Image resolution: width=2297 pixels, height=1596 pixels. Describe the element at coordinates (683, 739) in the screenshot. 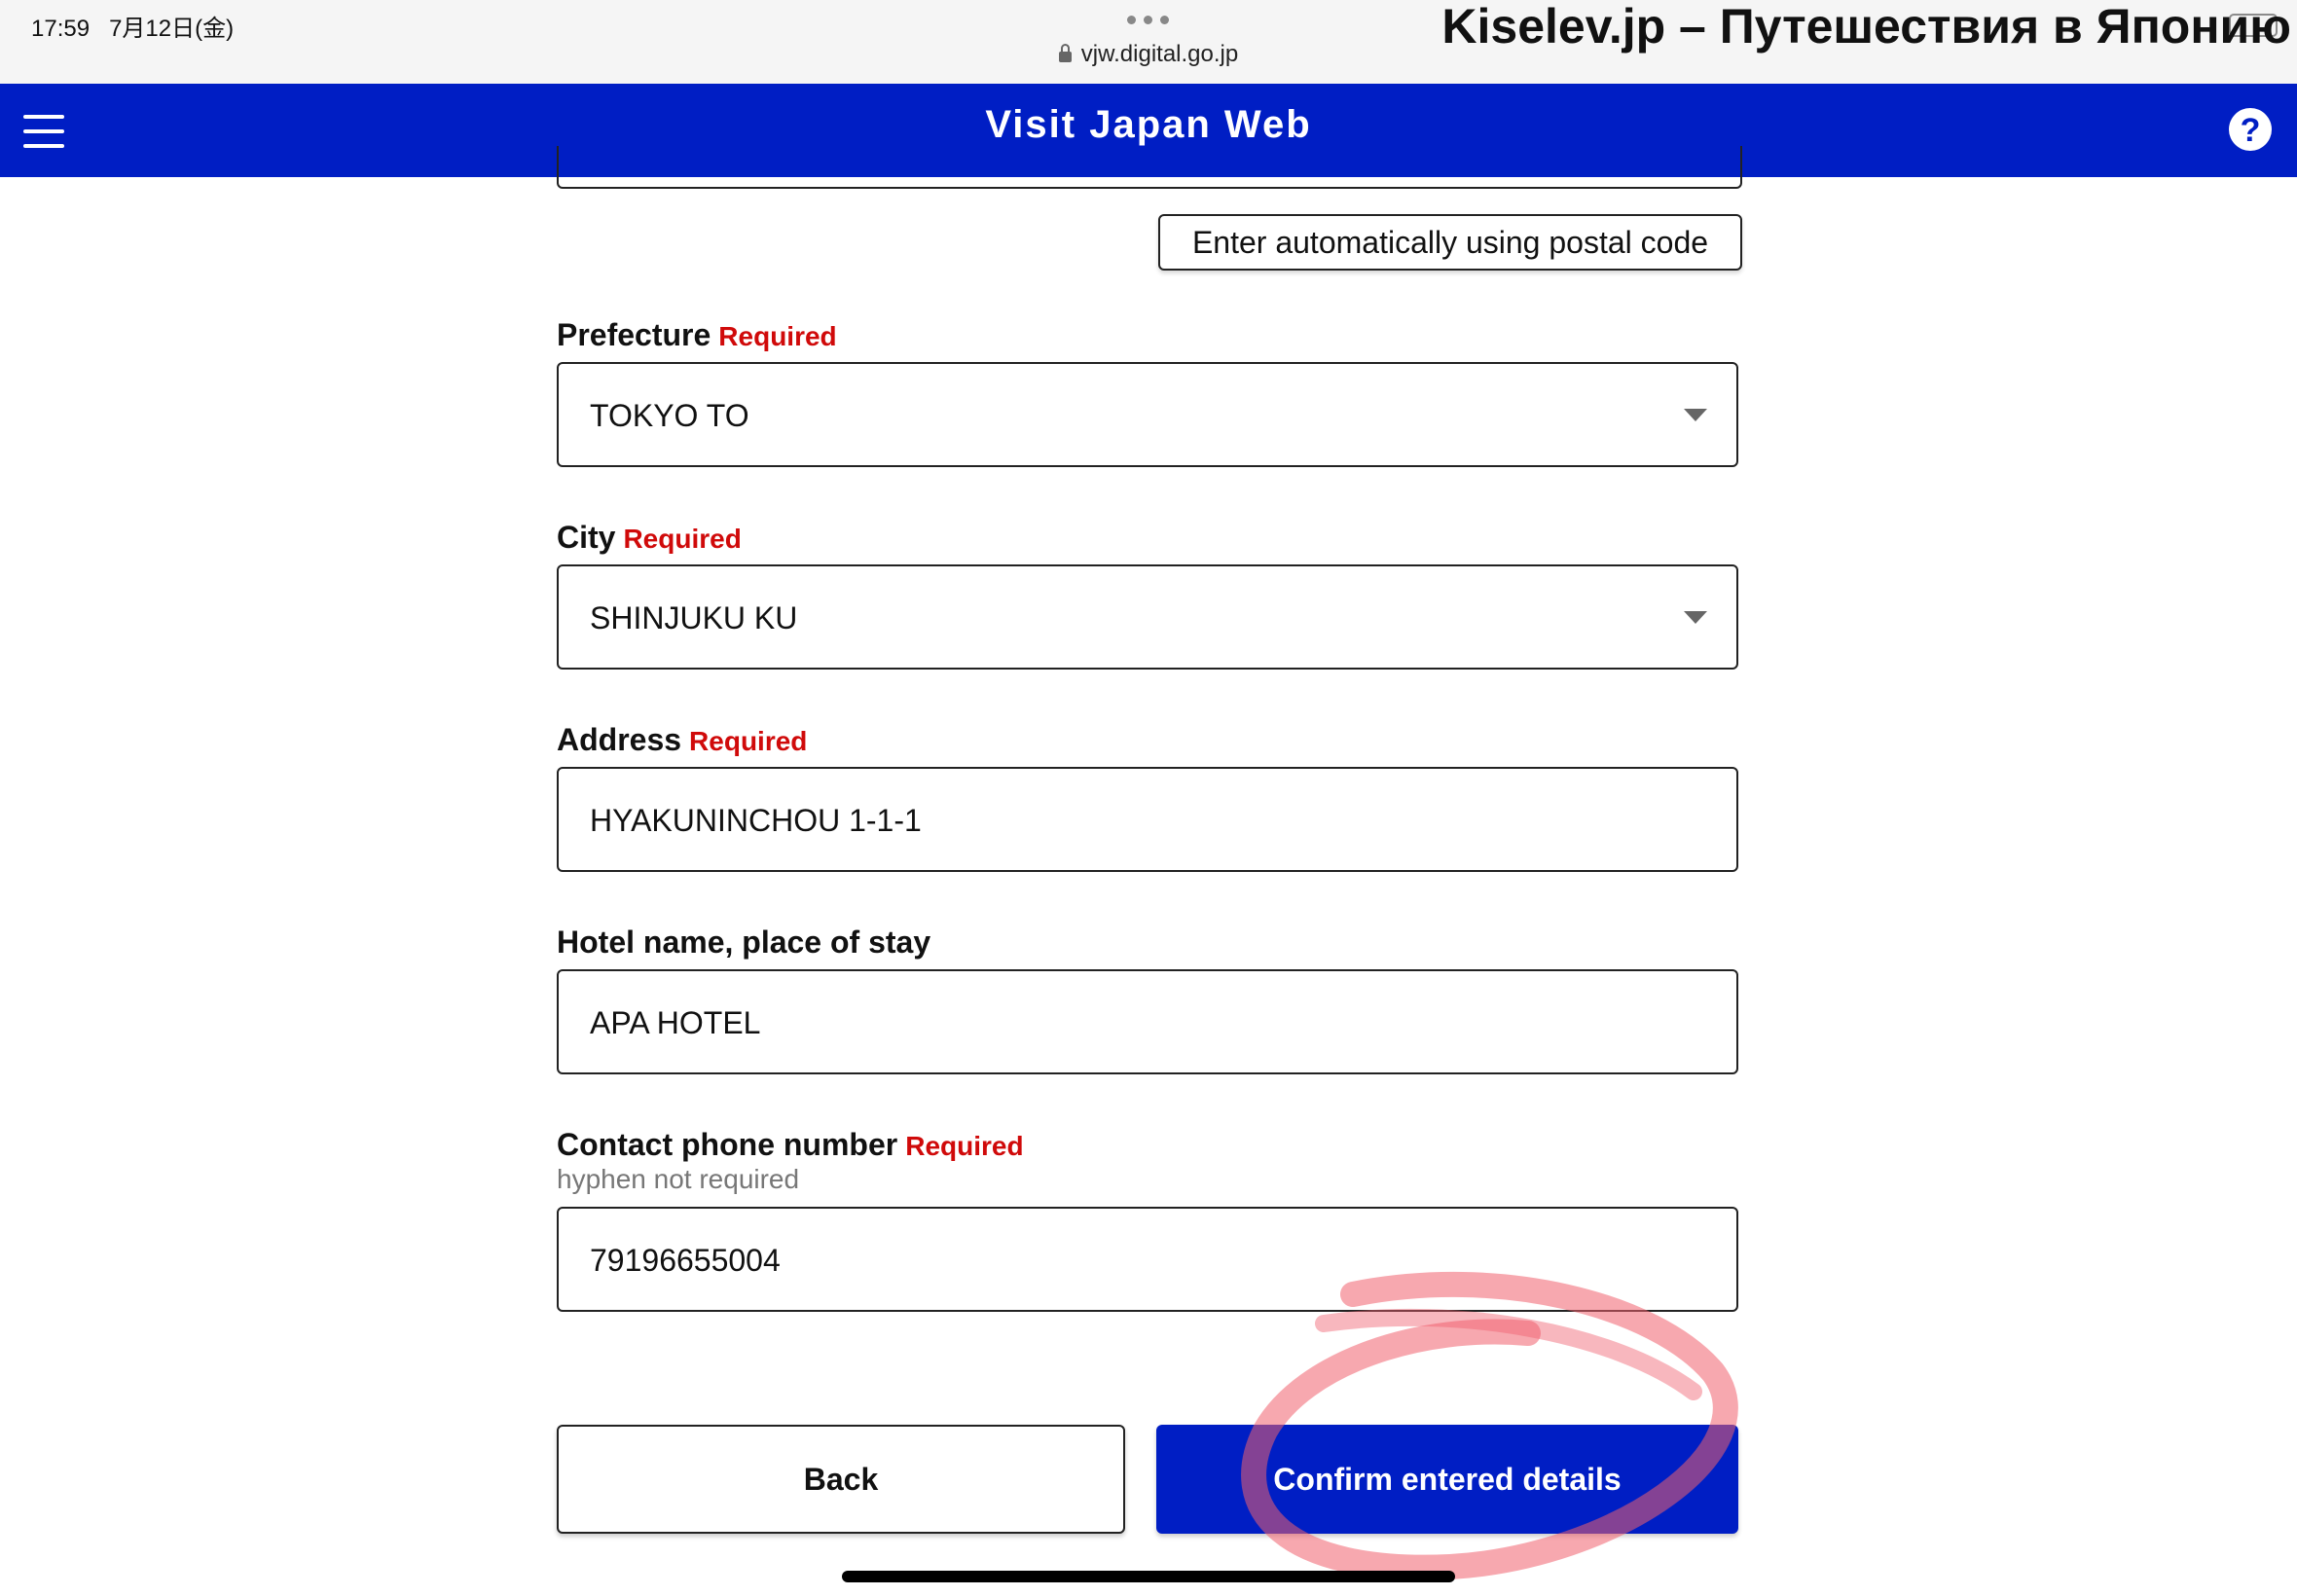

I see `address-label: Address Required` at that location.